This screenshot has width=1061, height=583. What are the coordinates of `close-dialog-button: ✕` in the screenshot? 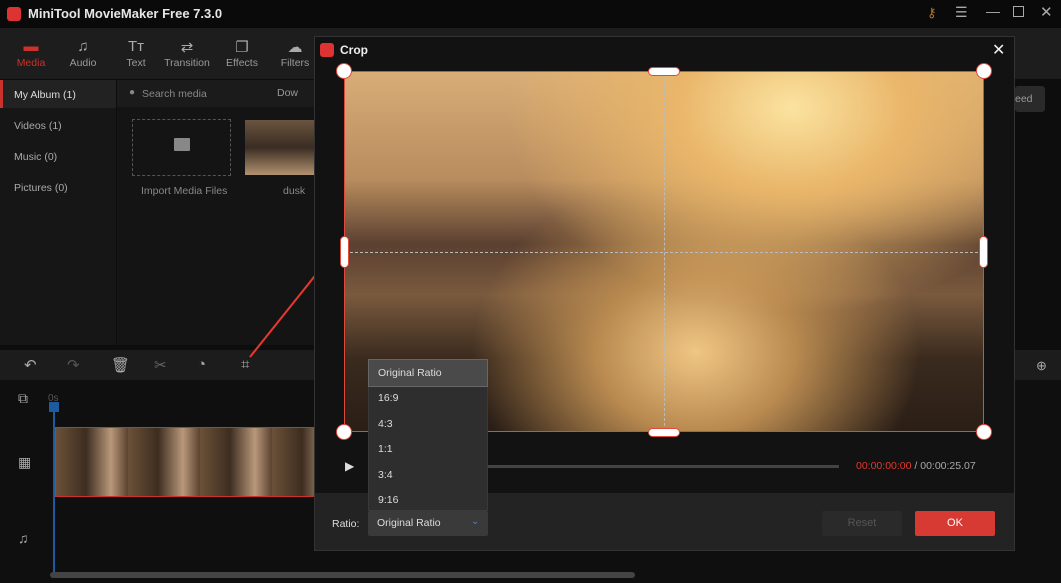 It's located at (998, 50).